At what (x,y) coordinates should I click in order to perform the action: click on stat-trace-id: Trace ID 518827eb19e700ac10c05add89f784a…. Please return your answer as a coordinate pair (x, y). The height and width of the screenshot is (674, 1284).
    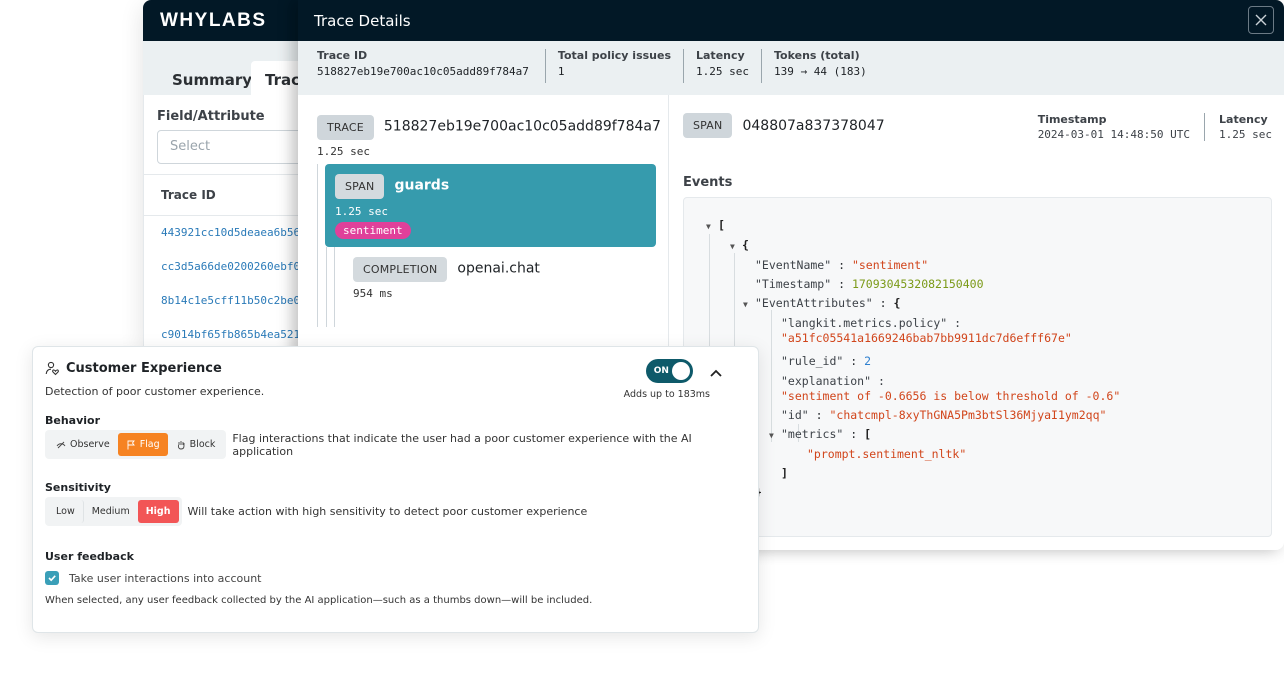
    Looking at the image, I should click on (431, 66).